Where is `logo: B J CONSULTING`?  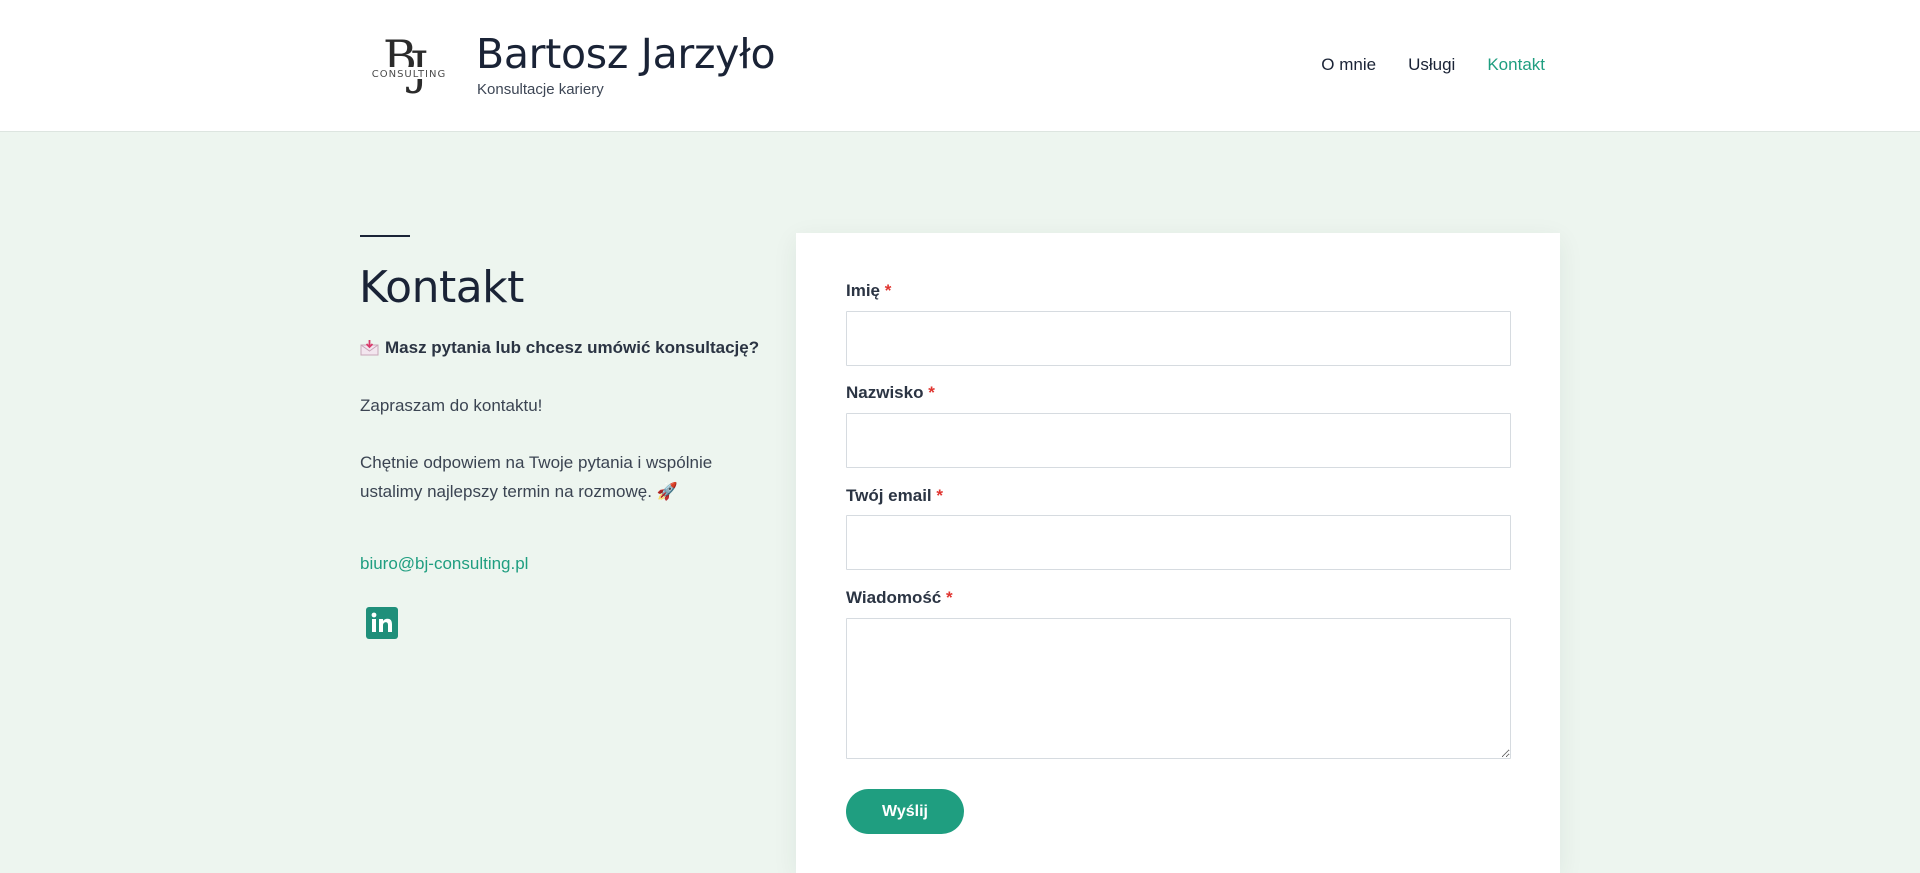
logo: B J CONSULTING is located at coordinates (409, 68).